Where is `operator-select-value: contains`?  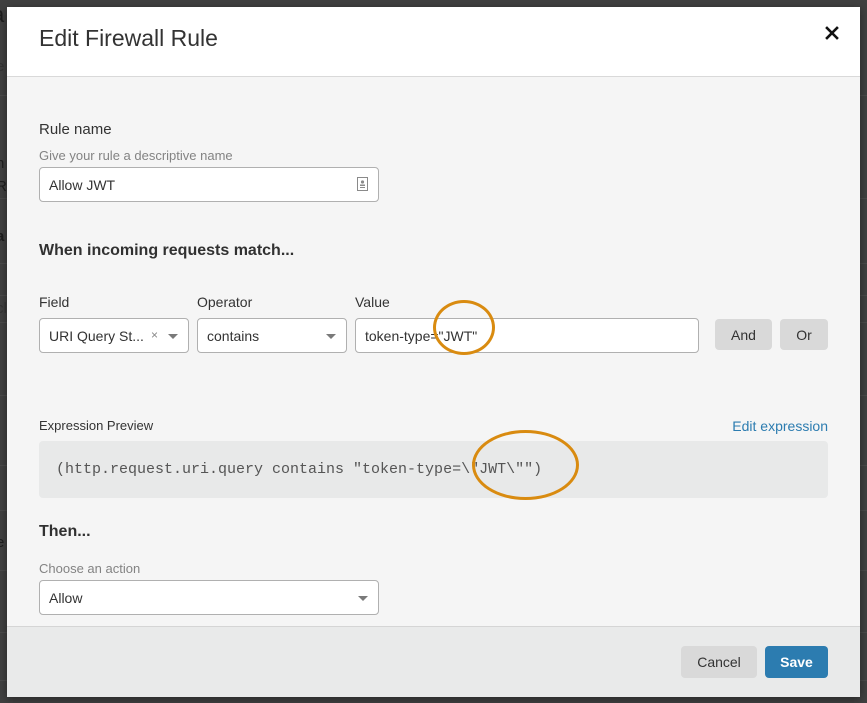
operator-select-value: contains is located at coordinates (233, 335).